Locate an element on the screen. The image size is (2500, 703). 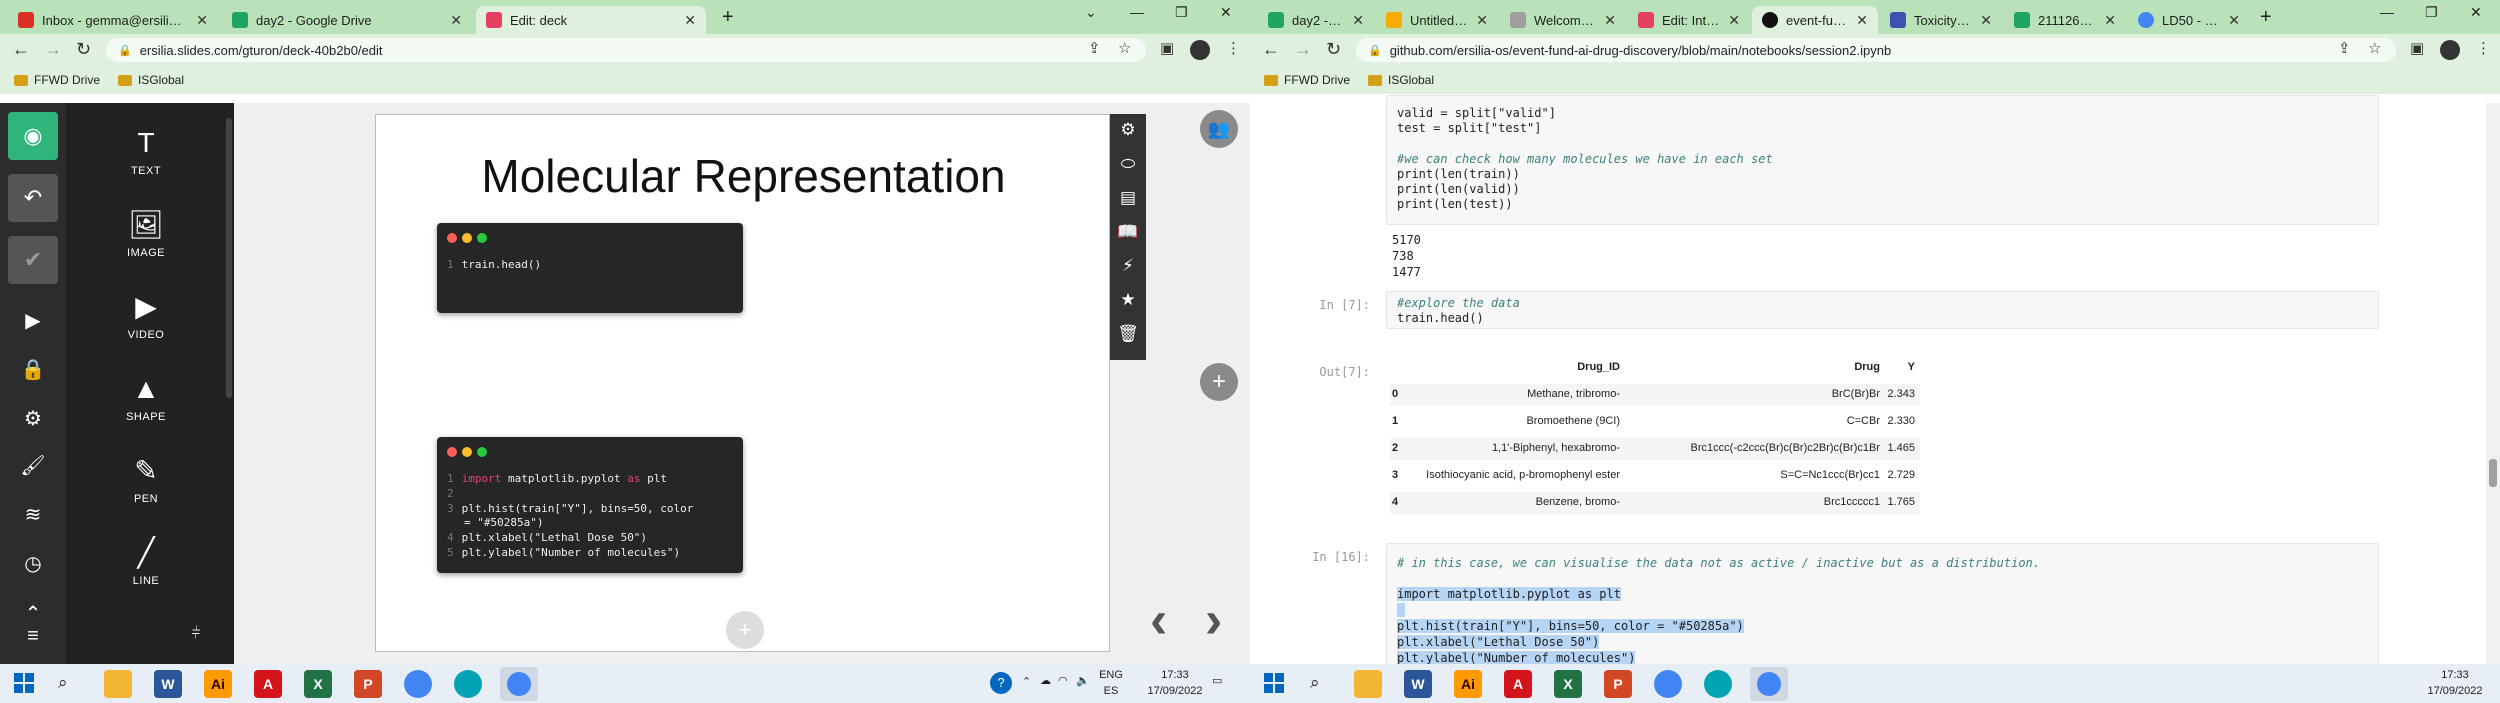
star-icon: ★ is located at coordinates (1128, 300).